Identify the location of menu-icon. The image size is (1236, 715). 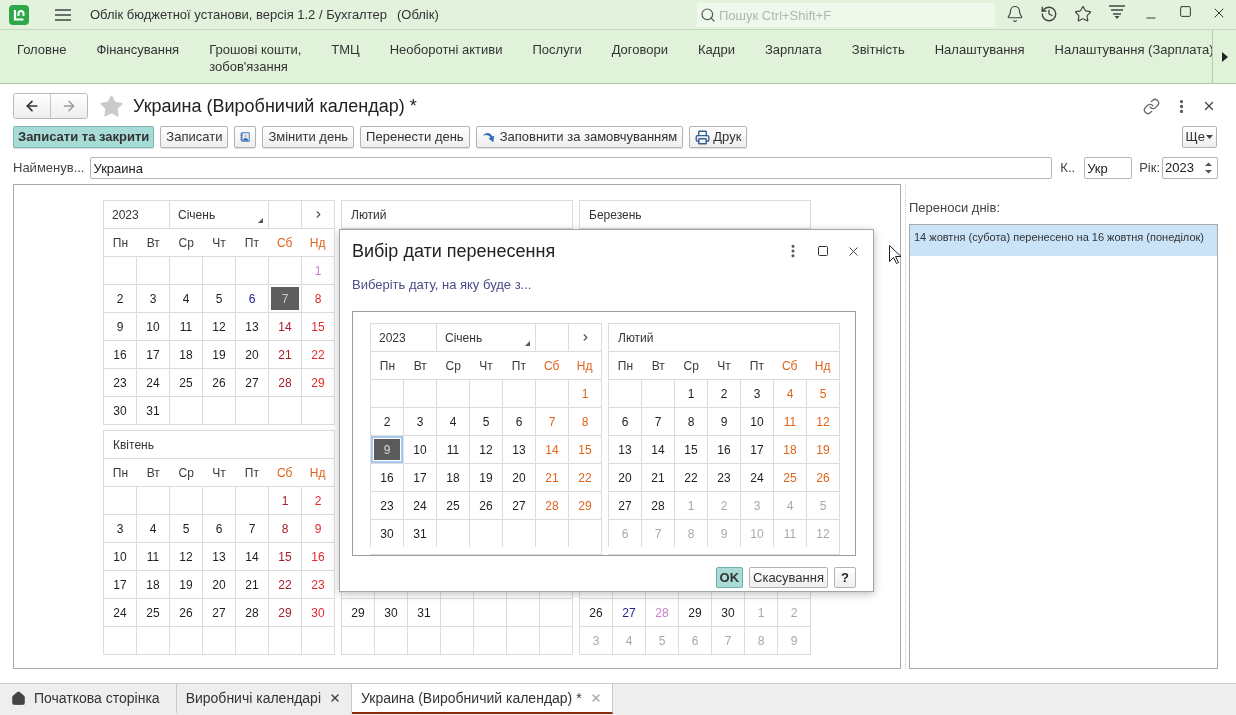
(63, 14).